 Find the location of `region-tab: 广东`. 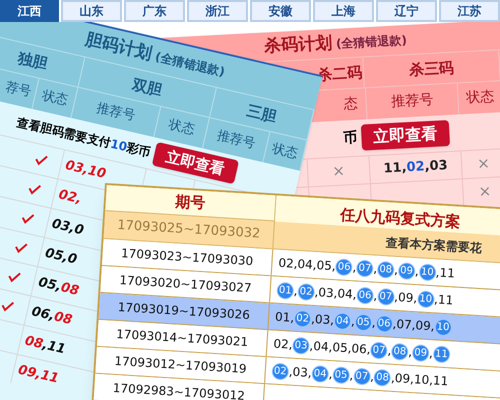

region-tab: 广东 is located at coordinates (154, 11).